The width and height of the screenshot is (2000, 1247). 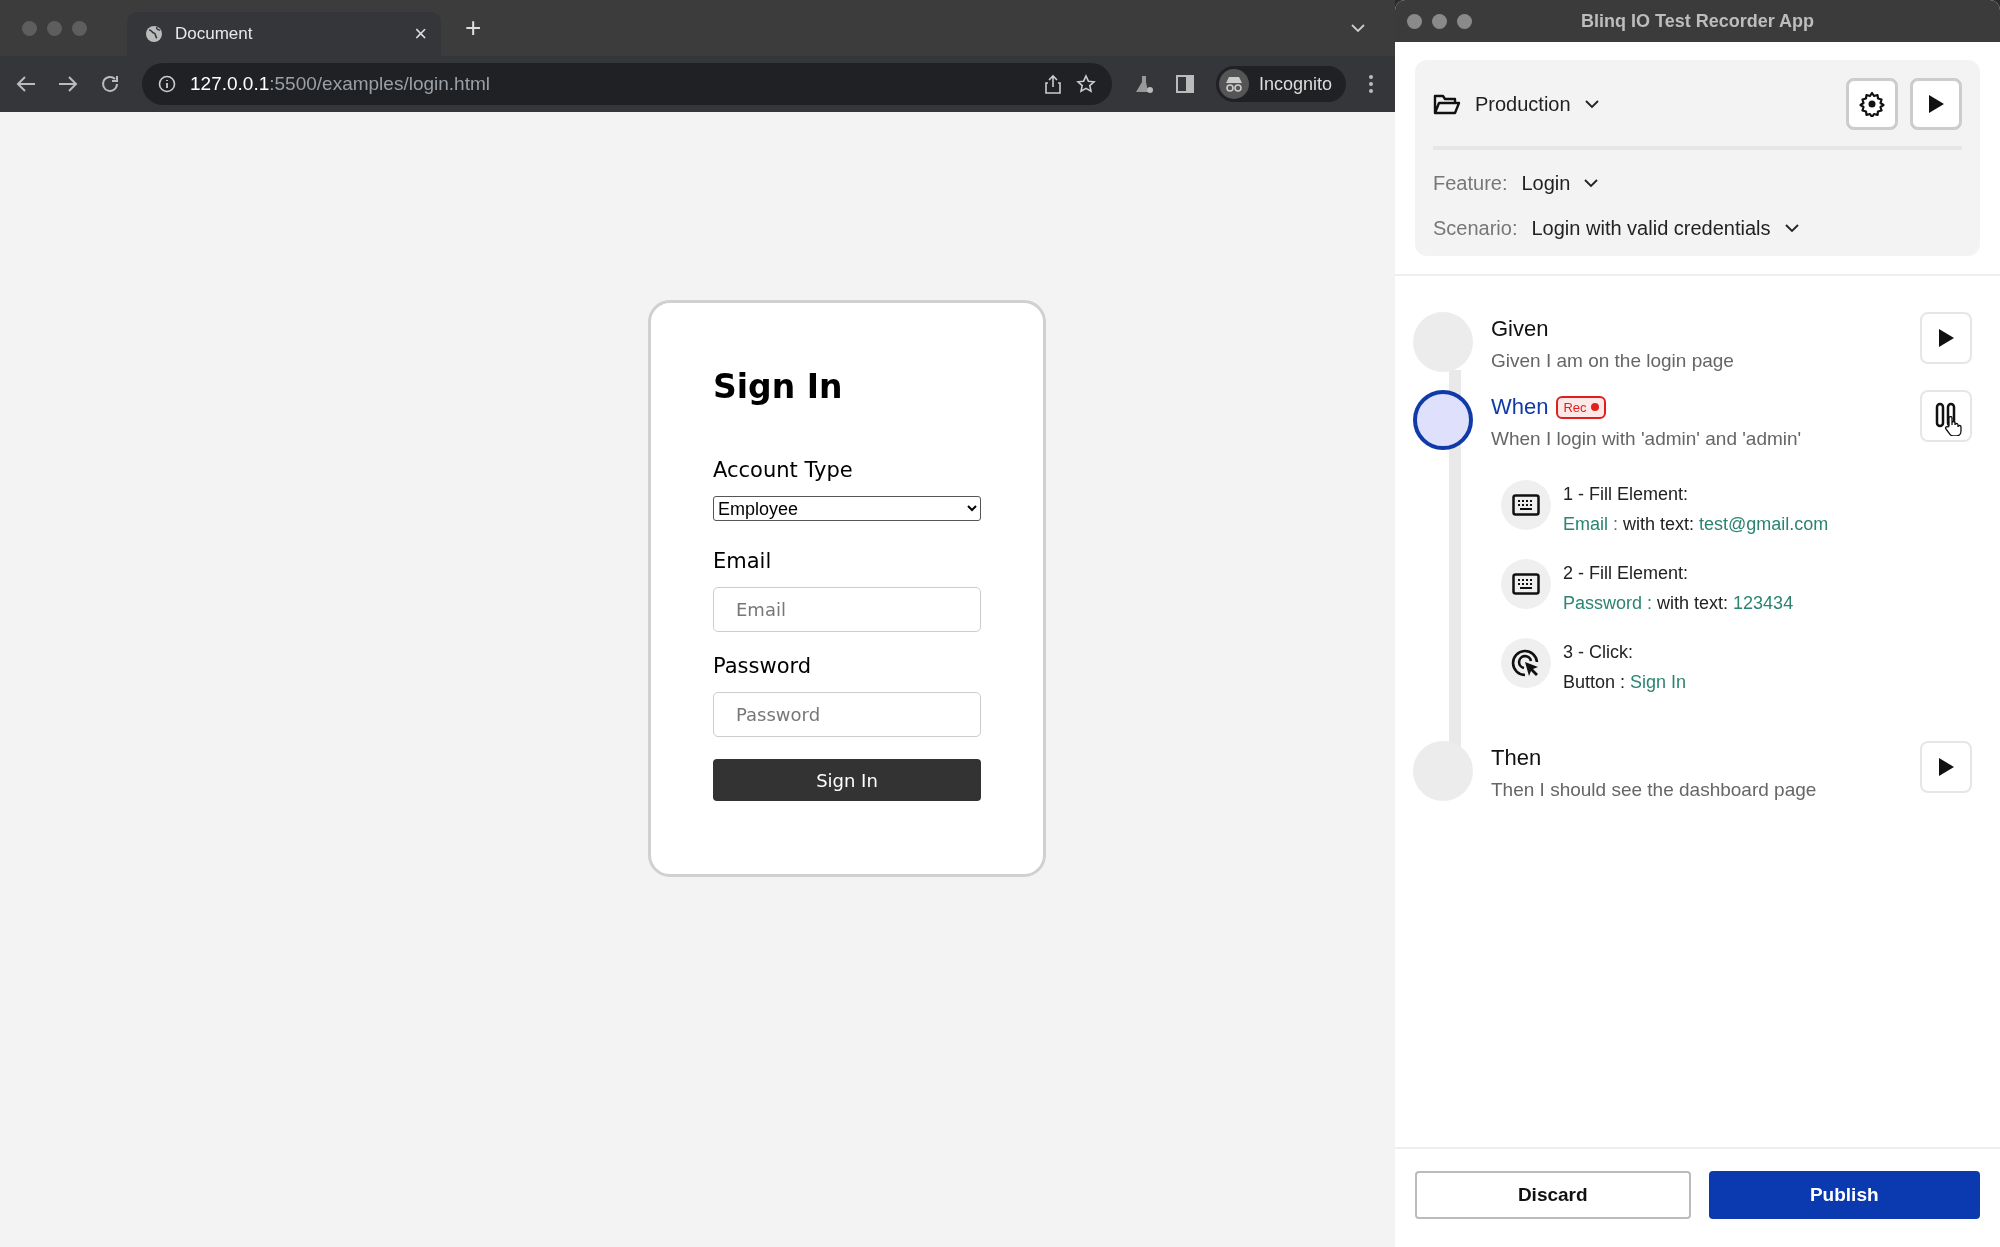 I want to click on sign-in-button: Sign In, so click(x=847, y=780).